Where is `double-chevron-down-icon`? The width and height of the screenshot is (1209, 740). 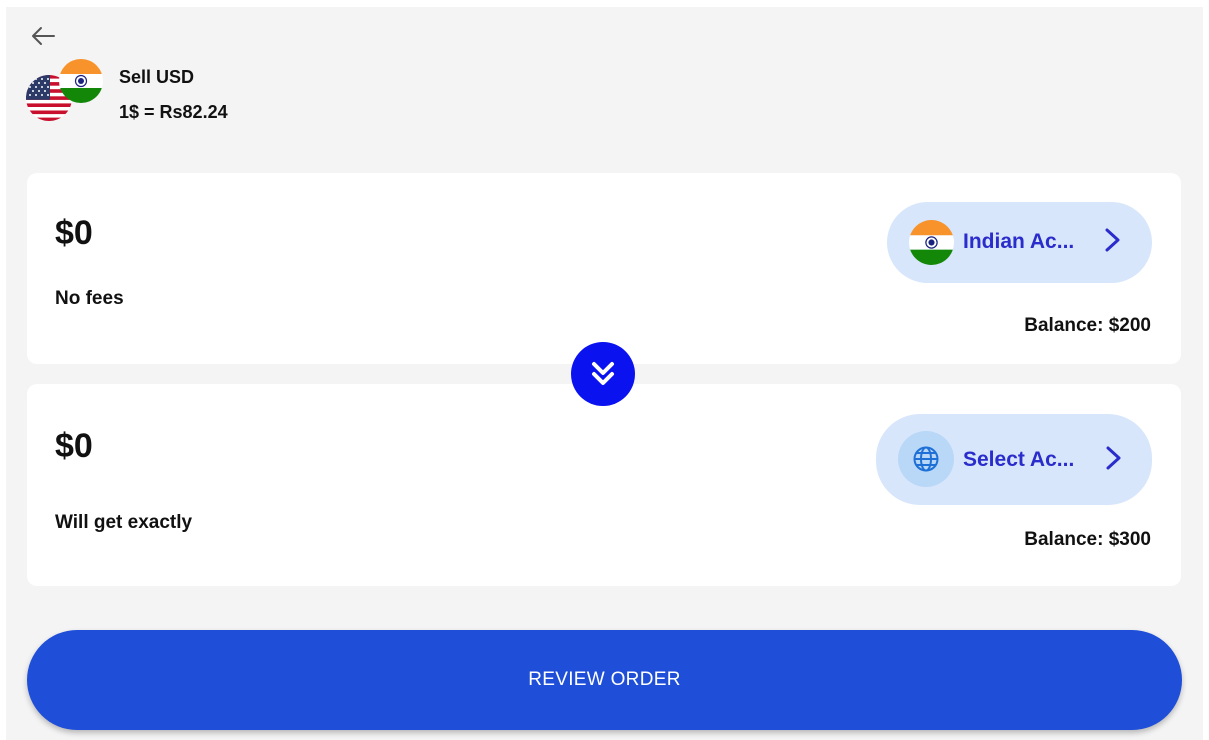
double-chevron-down-icon is located at coordinates (603, 373).